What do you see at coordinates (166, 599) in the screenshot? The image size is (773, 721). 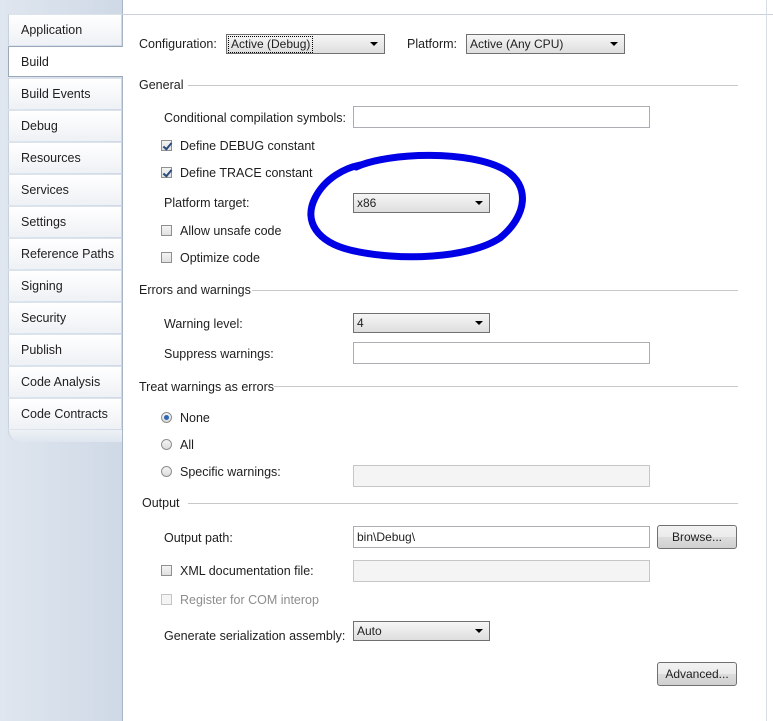 I see `register-com-checkbox` at bounding box center [166, 599].